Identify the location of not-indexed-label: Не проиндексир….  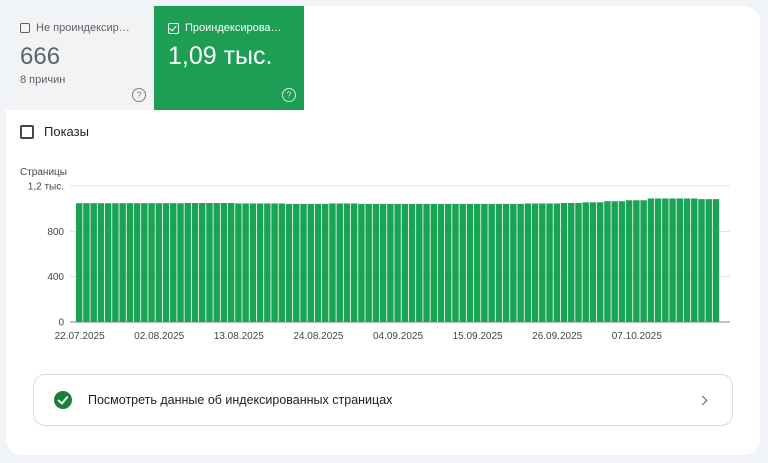
(83, 28).